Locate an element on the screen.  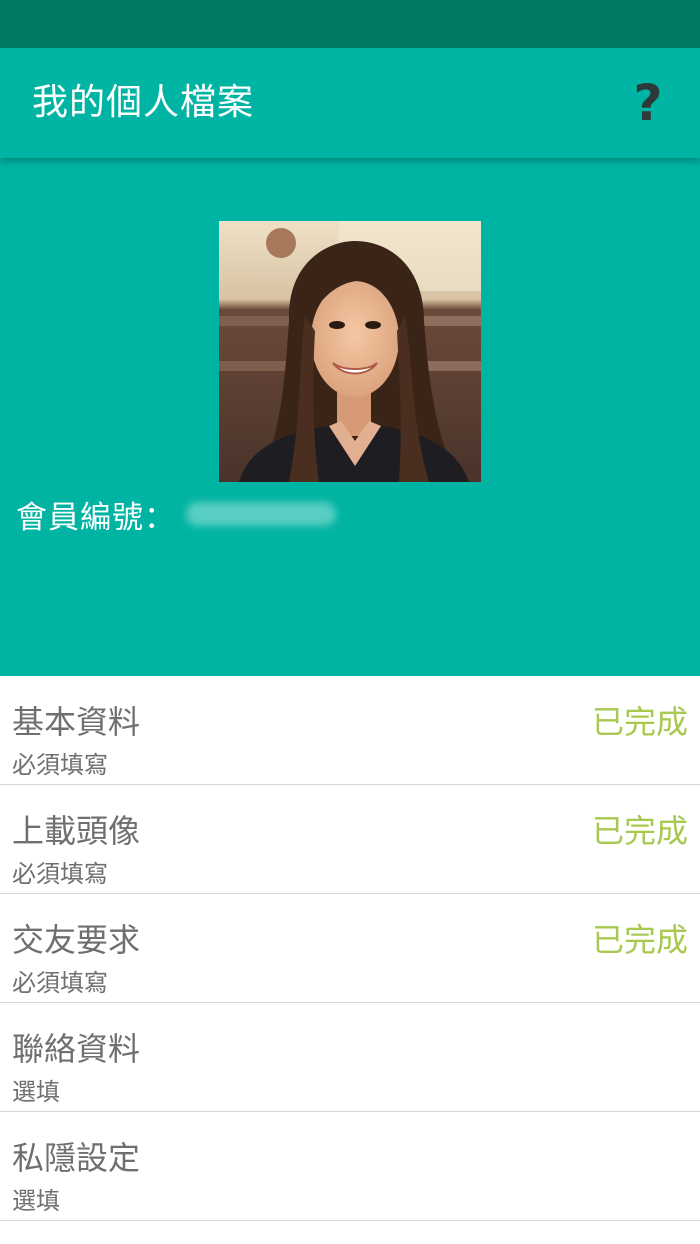
menu-item-title: 基本資料 is located at coordinates (76, 722).